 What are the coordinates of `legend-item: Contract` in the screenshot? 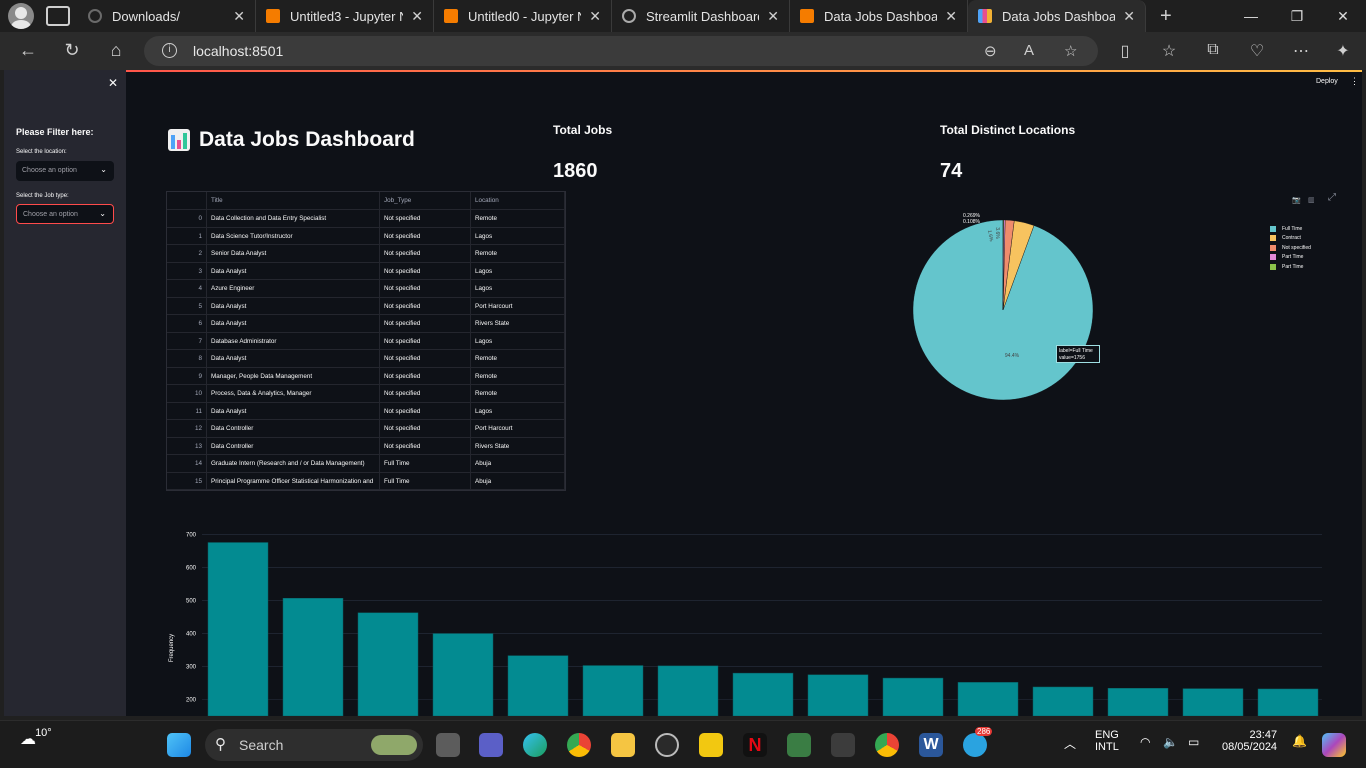 It's located at (1290, 239).